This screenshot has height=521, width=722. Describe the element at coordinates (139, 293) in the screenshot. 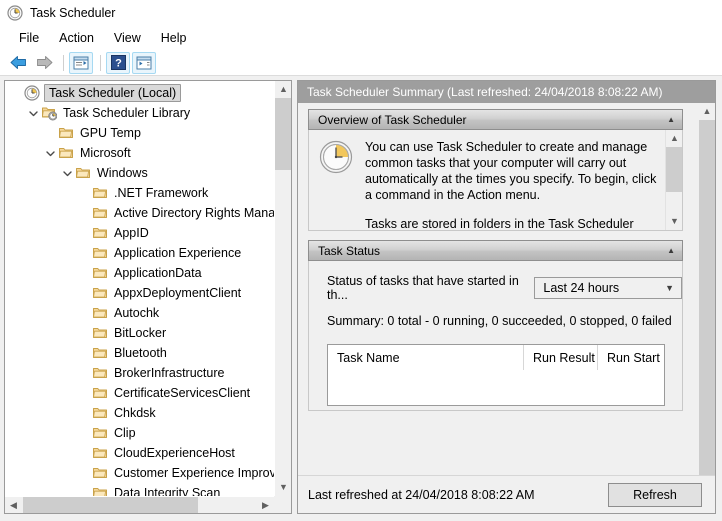

I see `tree-item: AppxDeploymentClient` at that location.